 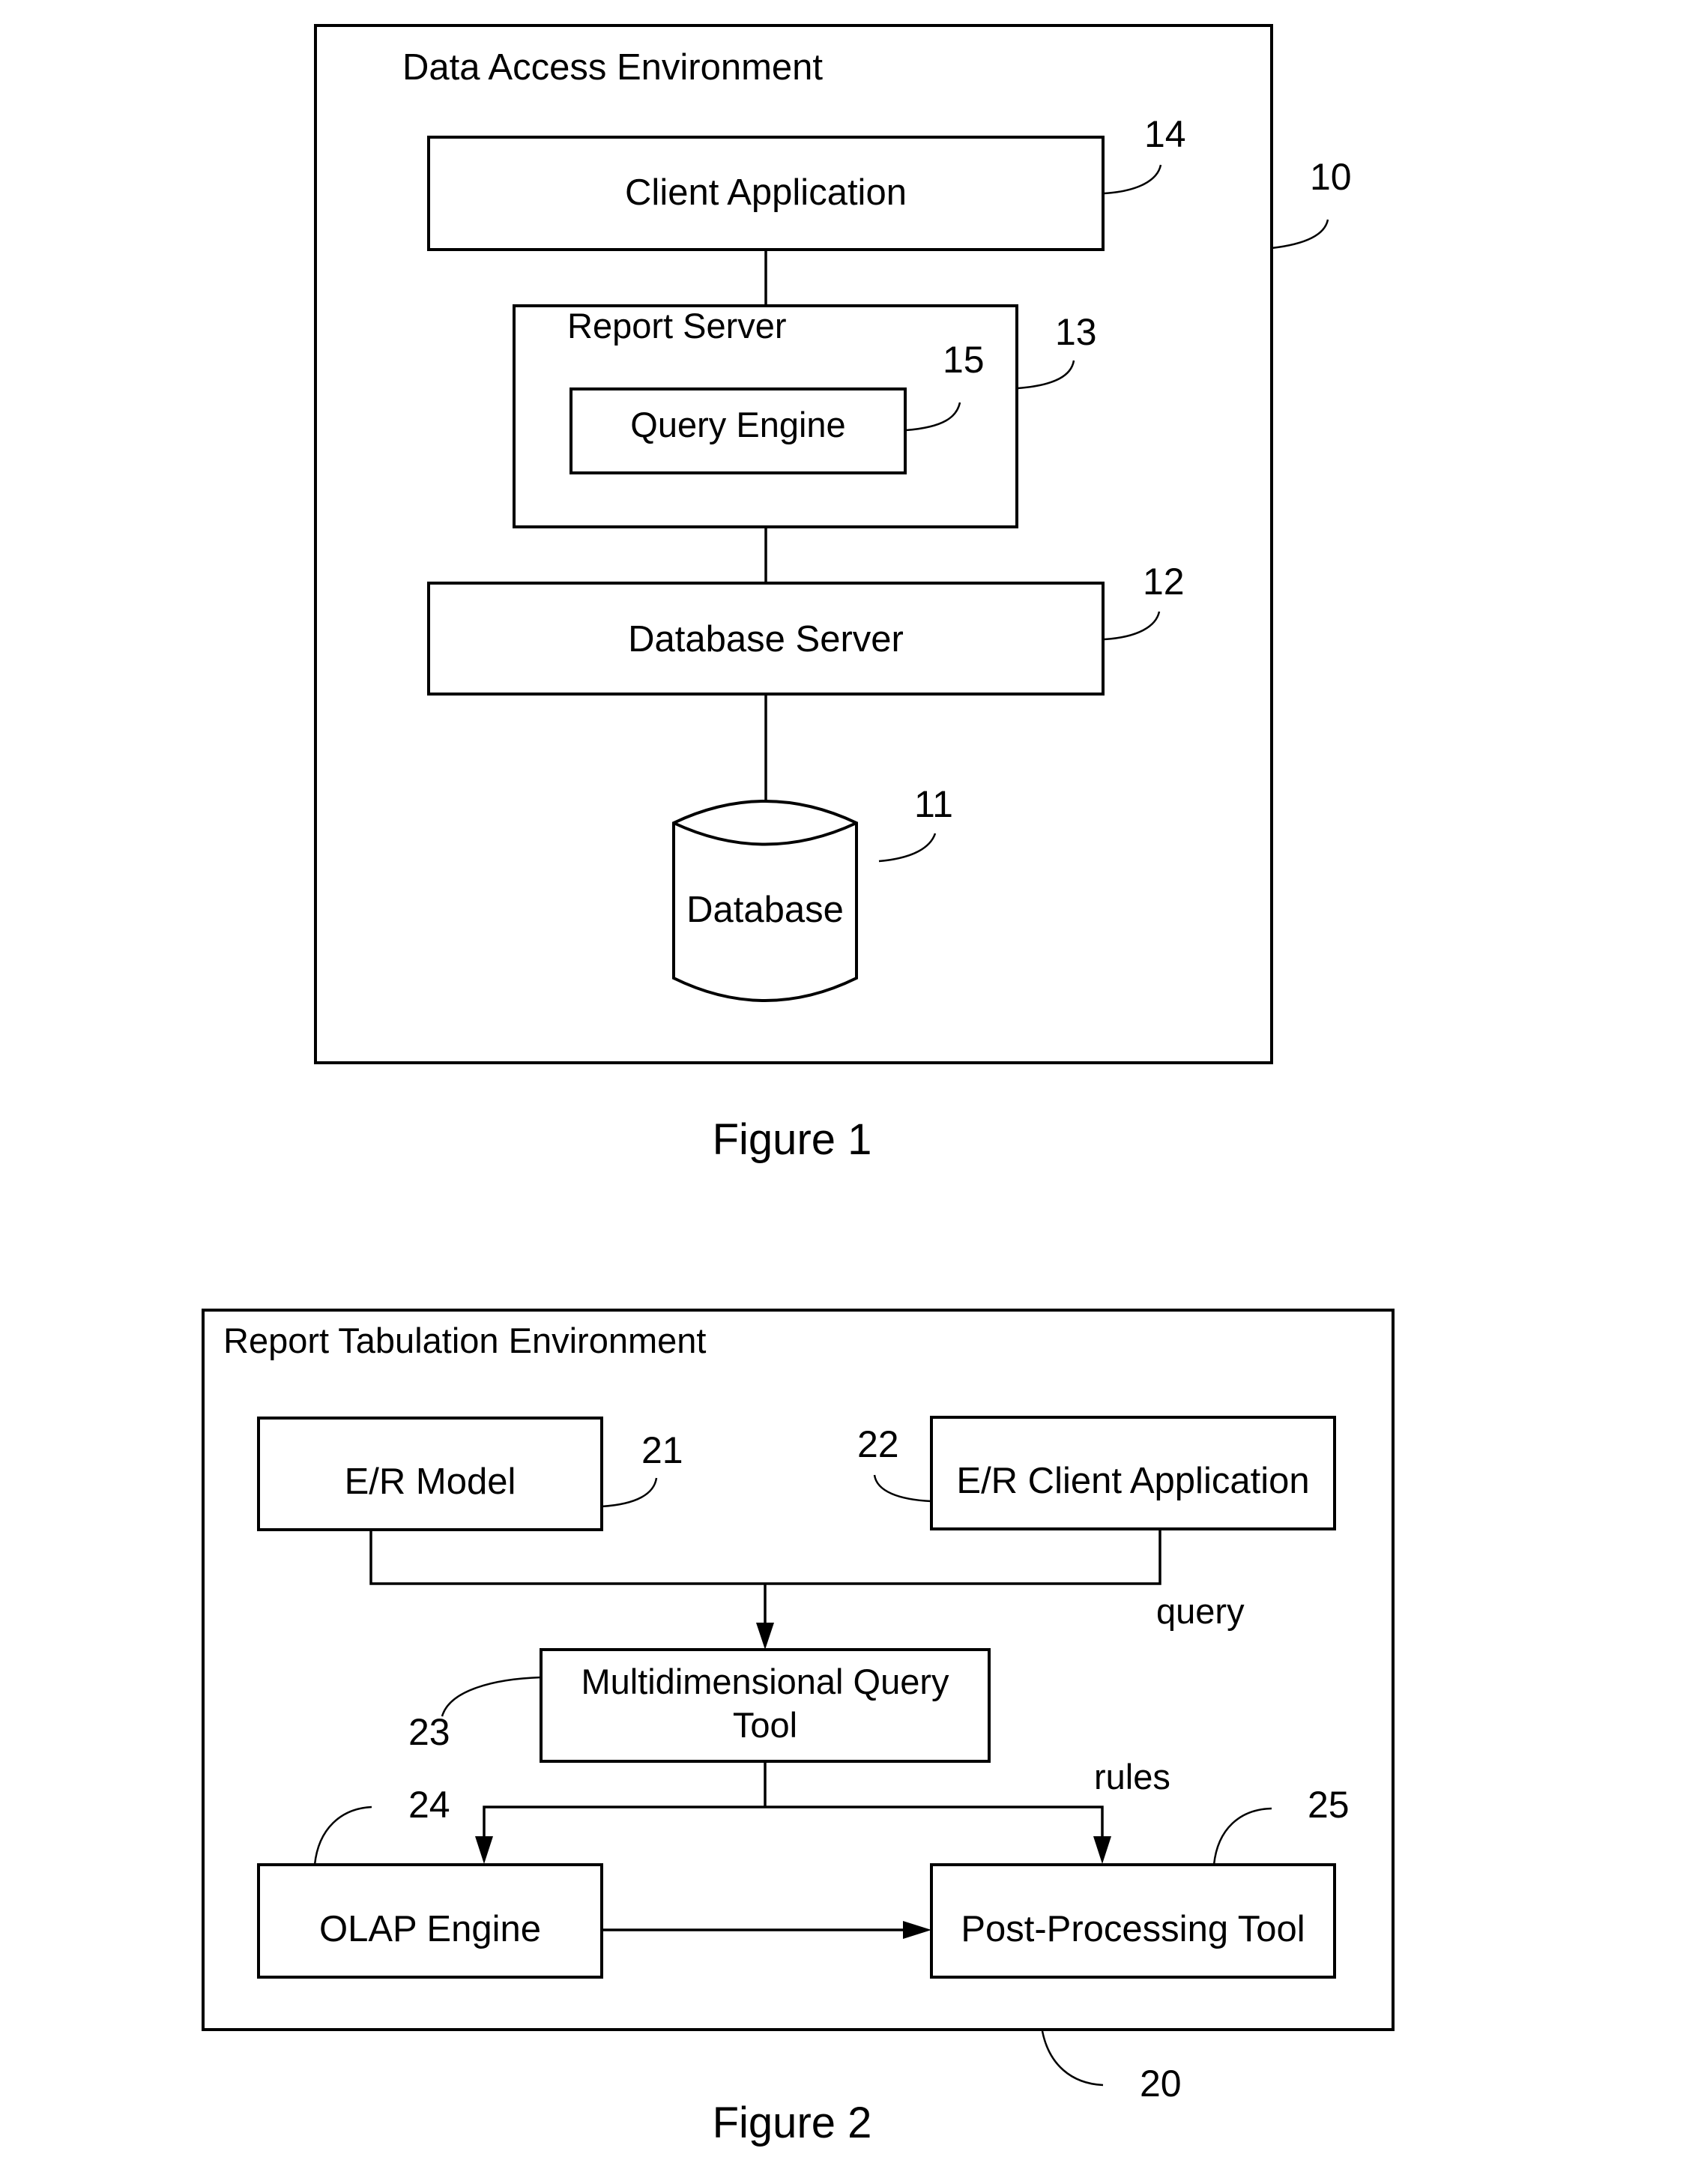 What do you see at coordinates (1329, 1805) in the screenshot?
I see `ref-25: 25` at bounding box center [1329, 1805].